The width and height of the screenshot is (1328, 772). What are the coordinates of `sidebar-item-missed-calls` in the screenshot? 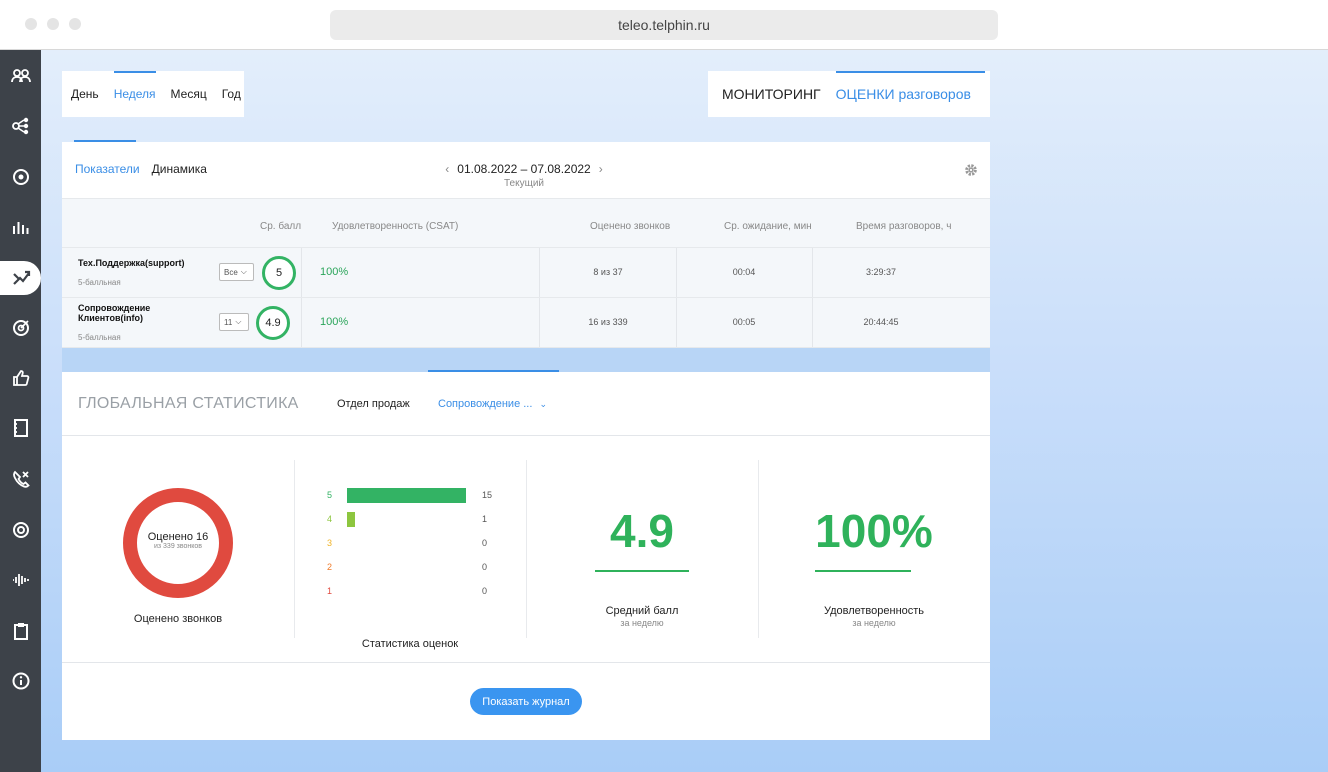 It's located at (20, 479).